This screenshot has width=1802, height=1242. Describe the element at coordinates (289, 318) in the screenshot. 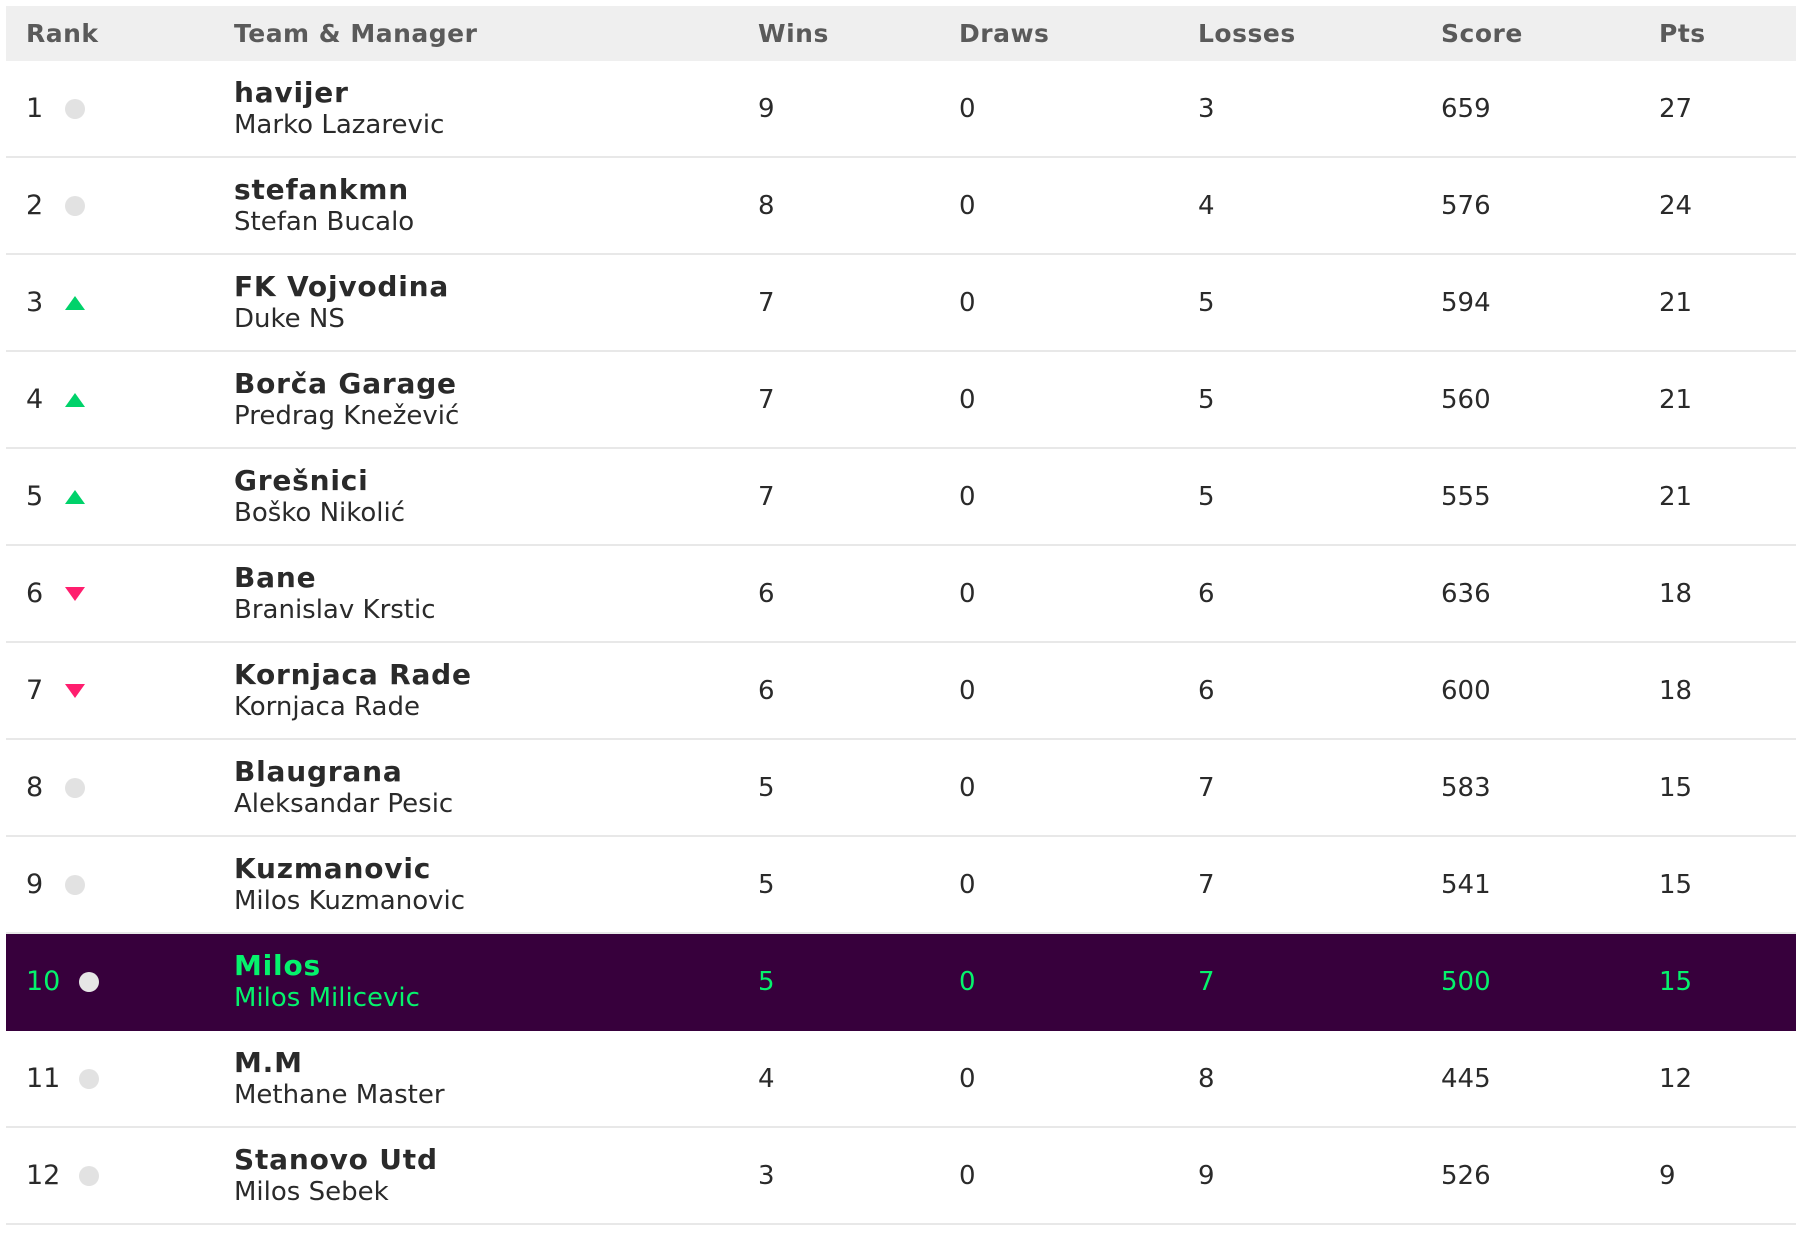

I see `manager-name: Duke NS` at that location.